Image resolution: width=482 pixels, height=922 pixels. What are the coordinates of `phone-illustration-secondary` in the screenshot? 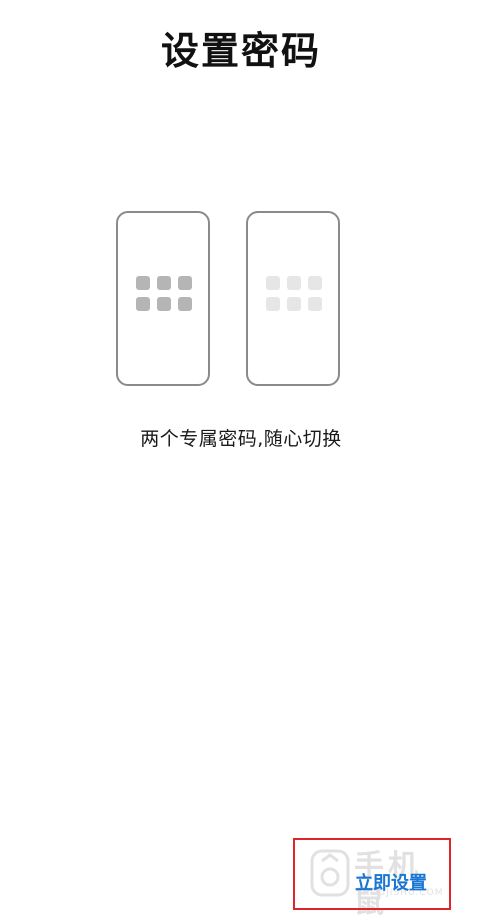 It's located at (293, 298).